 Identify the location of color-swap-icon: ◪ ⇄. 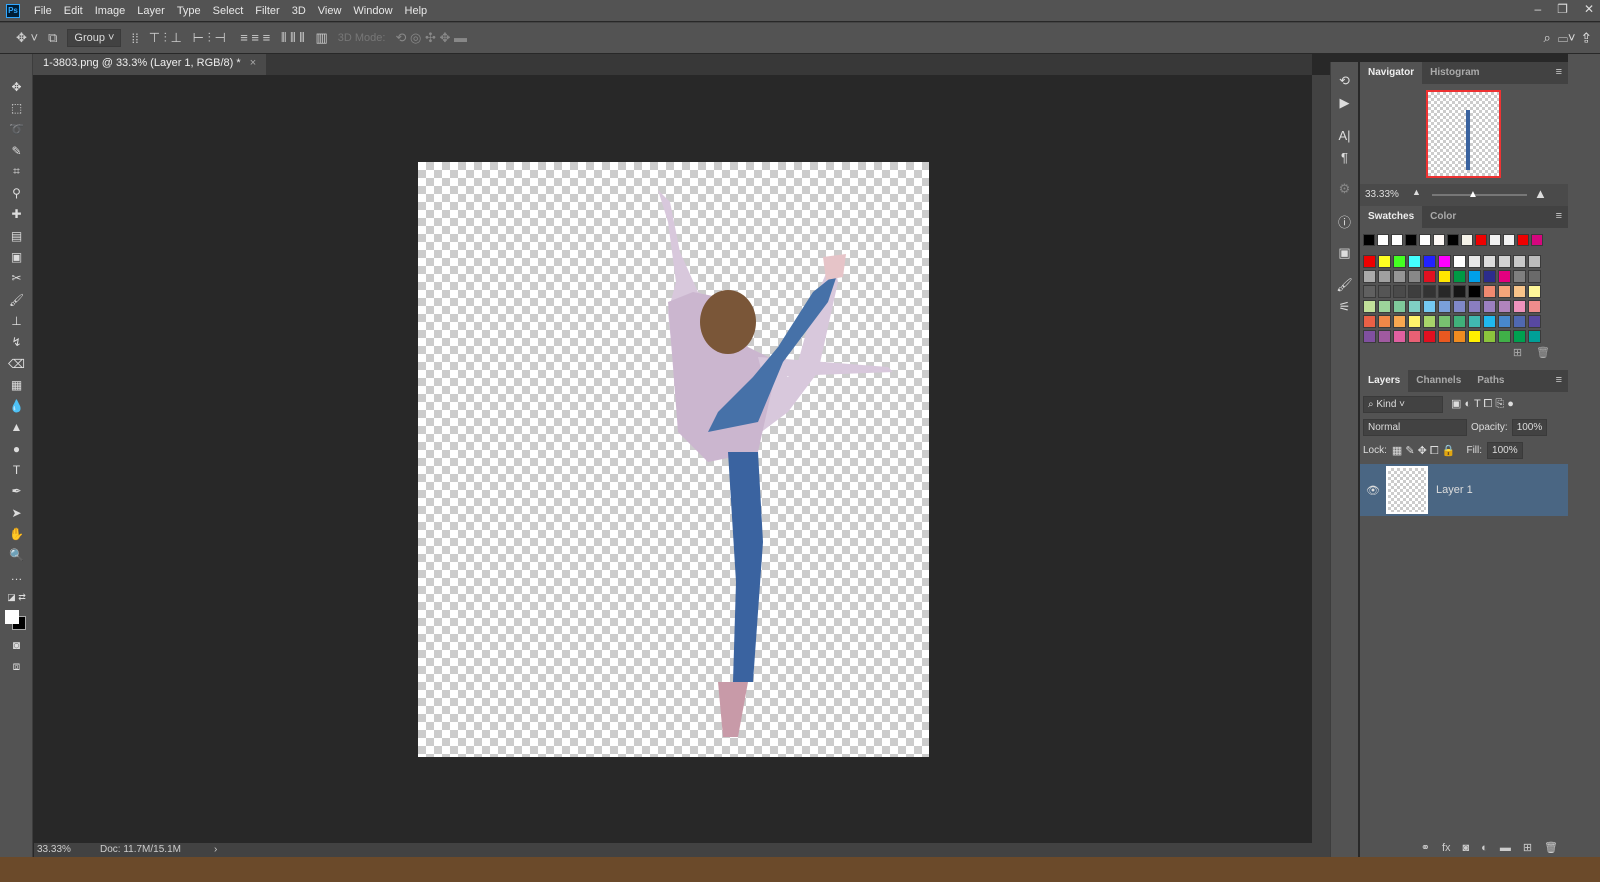
(16, 597).